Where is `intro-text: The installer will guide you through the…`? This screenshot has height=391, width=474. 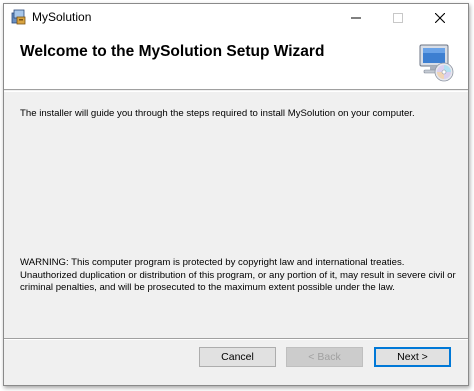 intro-text: The installer will guide you through the… is located at coordinates (217, 113).